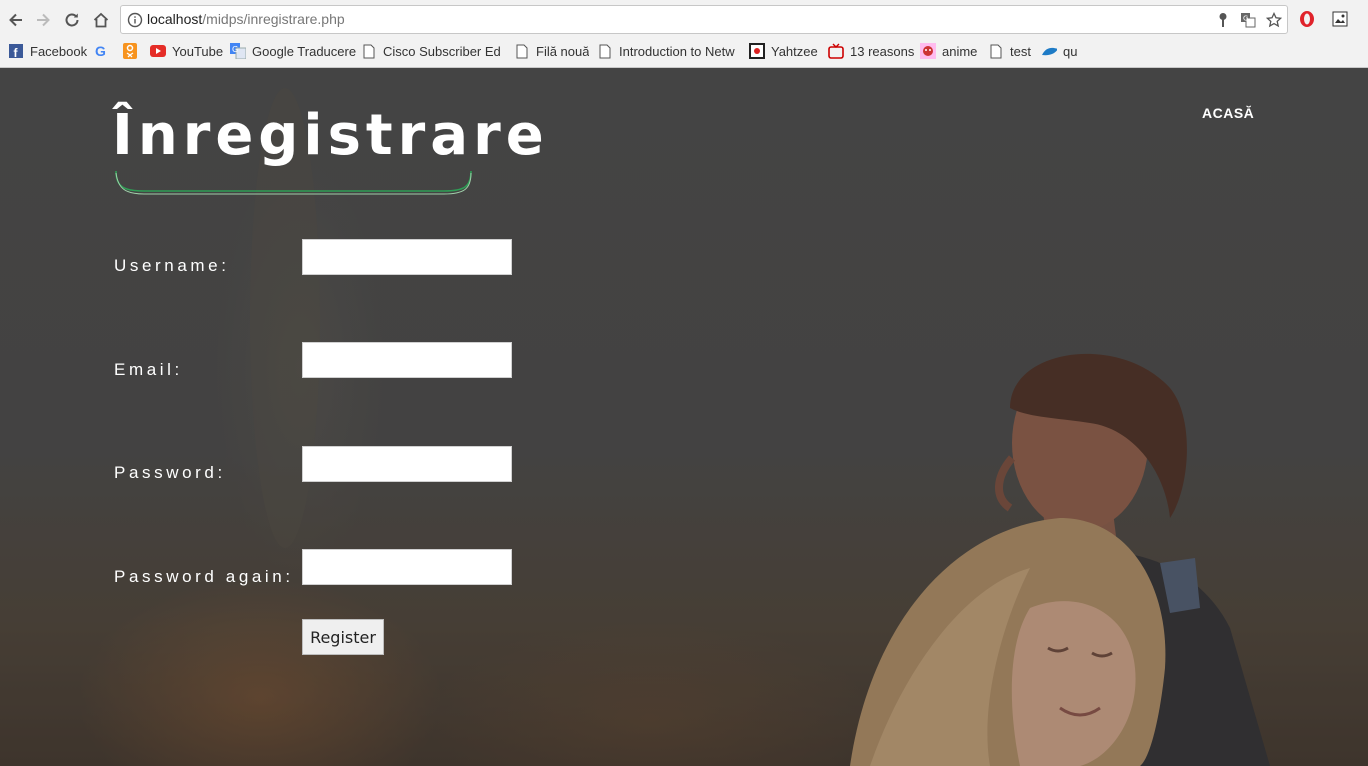 This screenshot has height=766, width=1368. Describe the element at coordinates (170, 472) in the screenshot. I see `password-label: Password:` at that location.